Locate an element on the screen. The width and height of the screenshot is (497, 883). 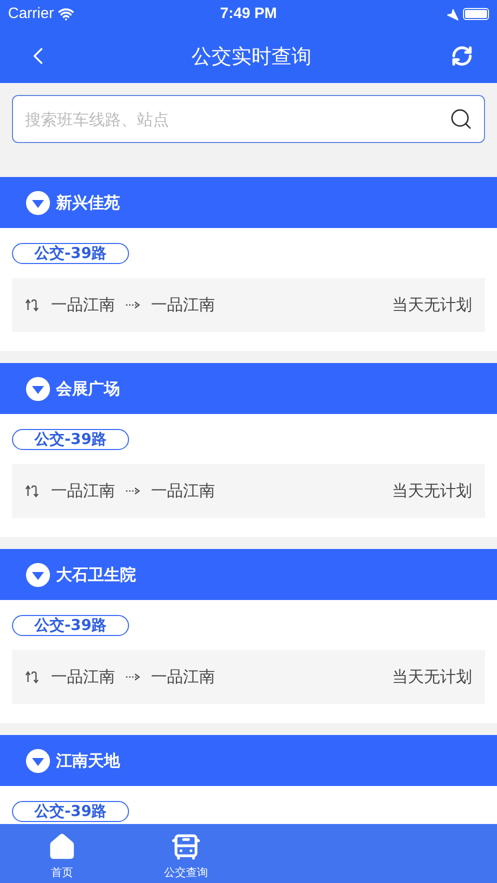
stop-name: 江南天地 is located at coordinates (88, 761).